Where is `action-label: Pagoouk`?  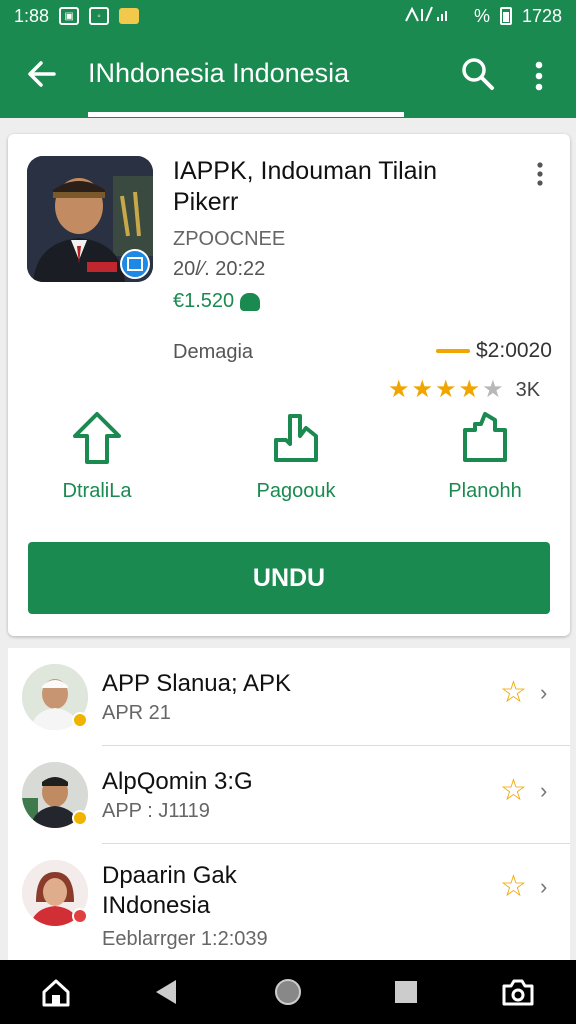 action-label: Pagoouk is located at coordinates (296, 491).